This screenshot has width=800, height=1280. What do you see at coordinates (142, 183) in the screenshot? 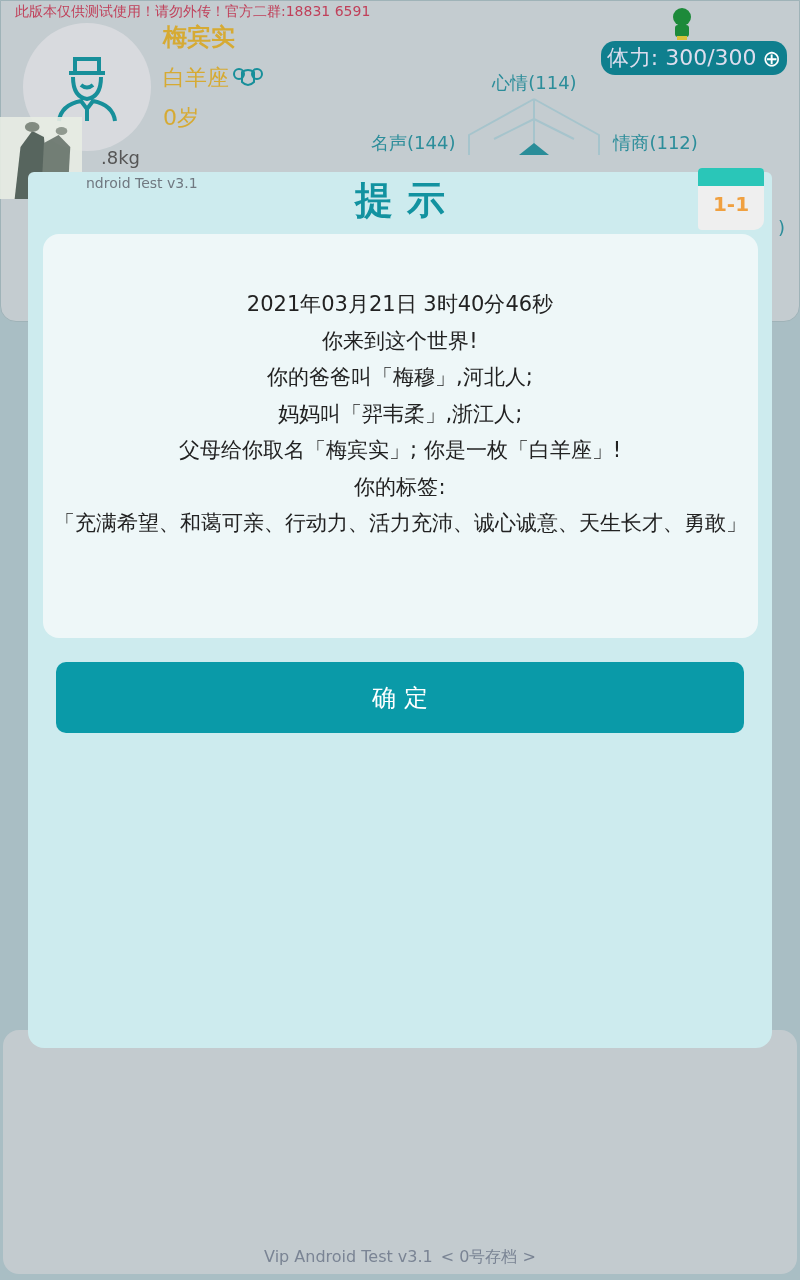
I see `version-text: ndroid Test v3.1` at bounding box center [142, 183].